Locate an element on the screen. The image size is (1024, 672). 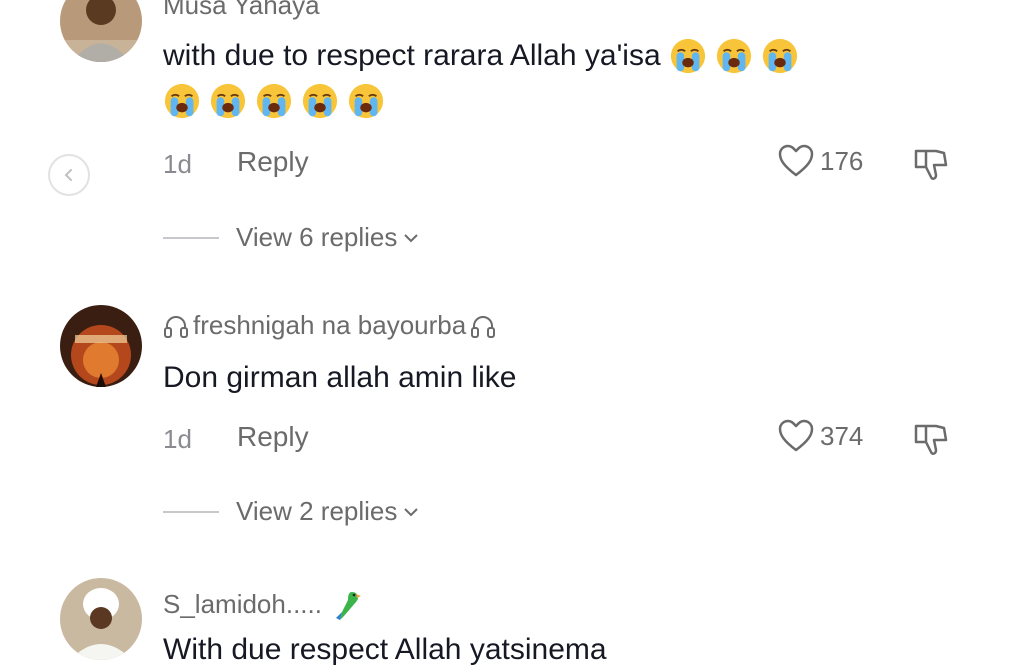
view-replies-button: View 2 replies is located at coordinates (291, 511).